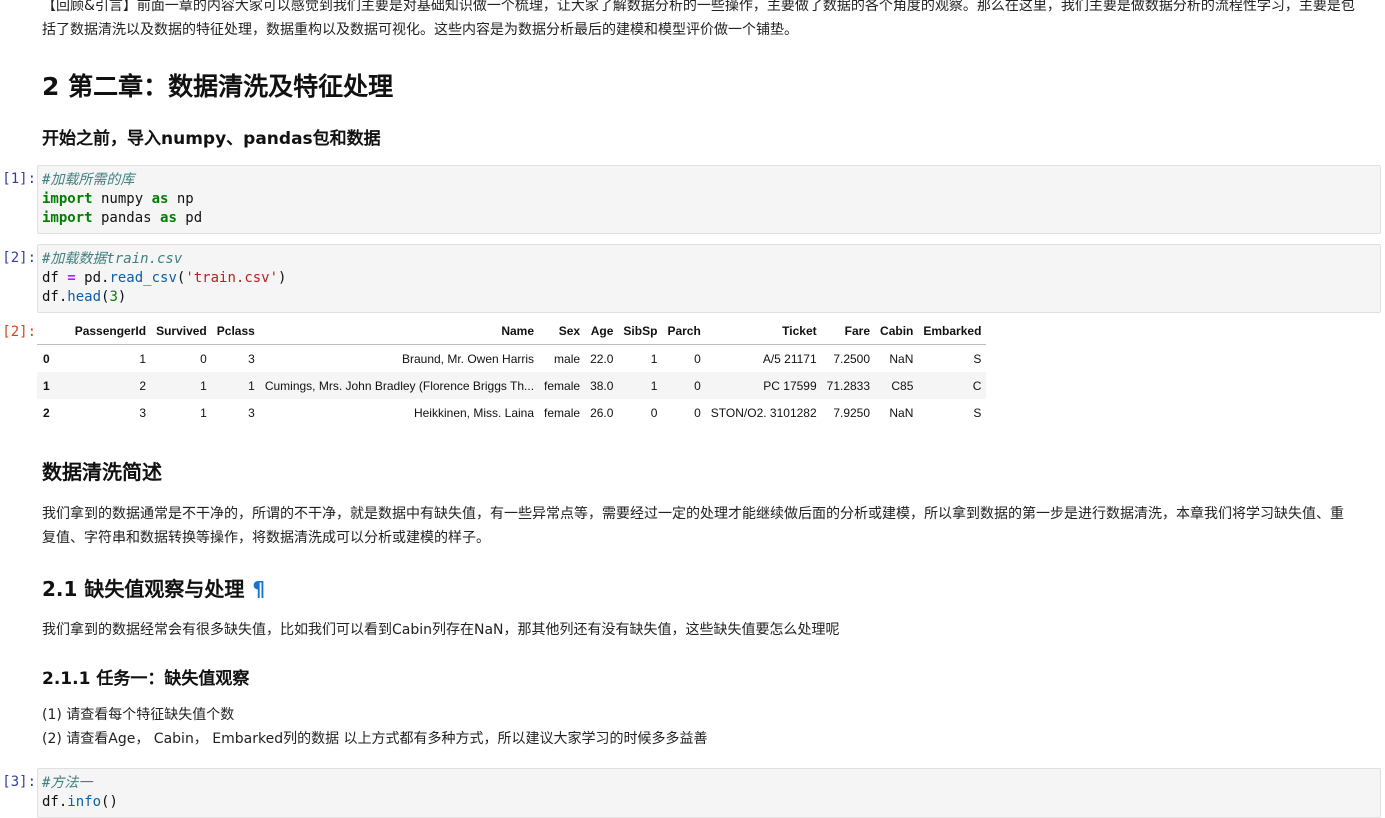 This screenshot has width=1385, height=818. I want to click on cell-ticket: PC 17599, so click(790, 385).